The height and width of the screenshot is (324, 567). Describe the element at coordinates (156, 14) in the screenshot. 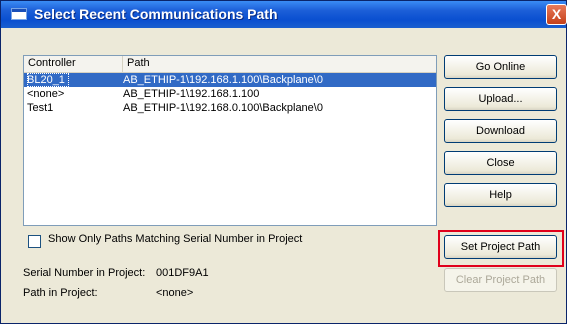

I see `dialog-title: Select Recent Communications Path` at that location.